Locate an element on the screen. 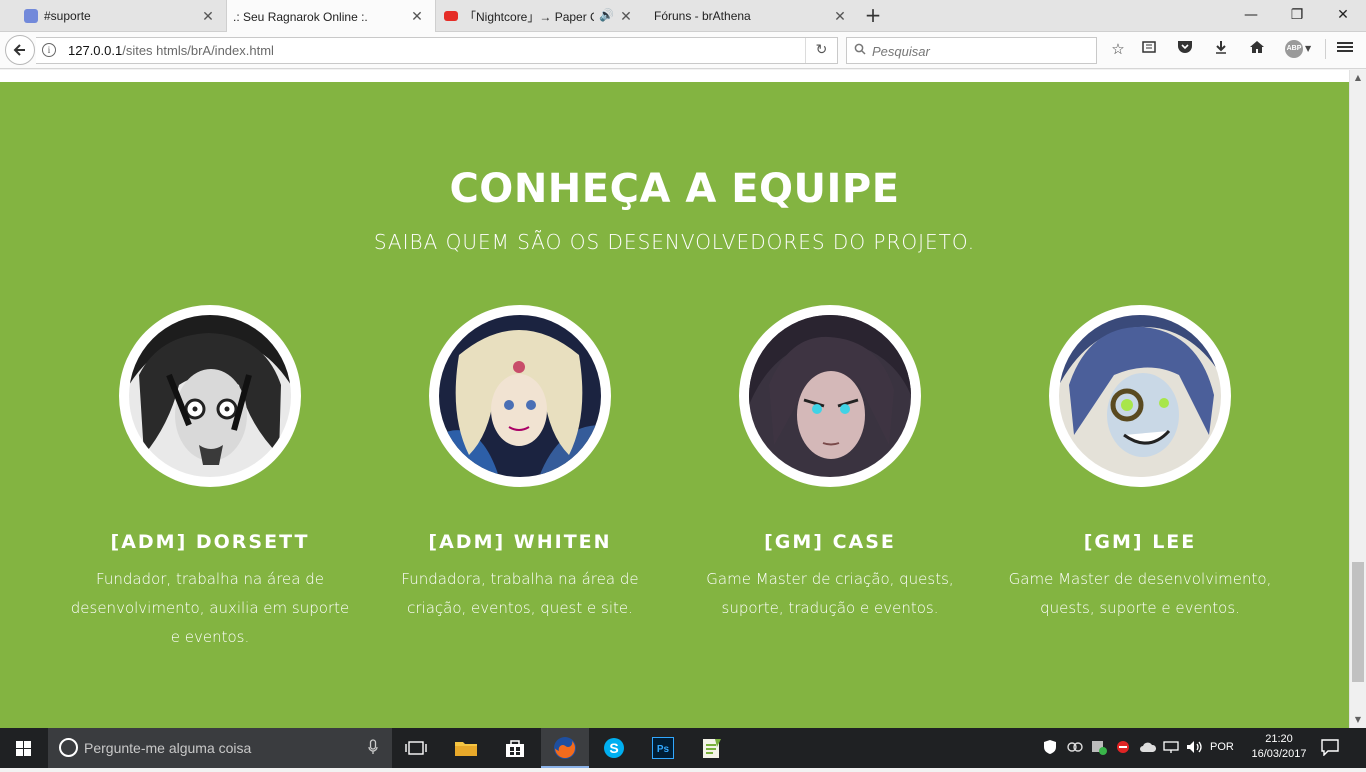  store-icon is located at coordinates (515, 748).